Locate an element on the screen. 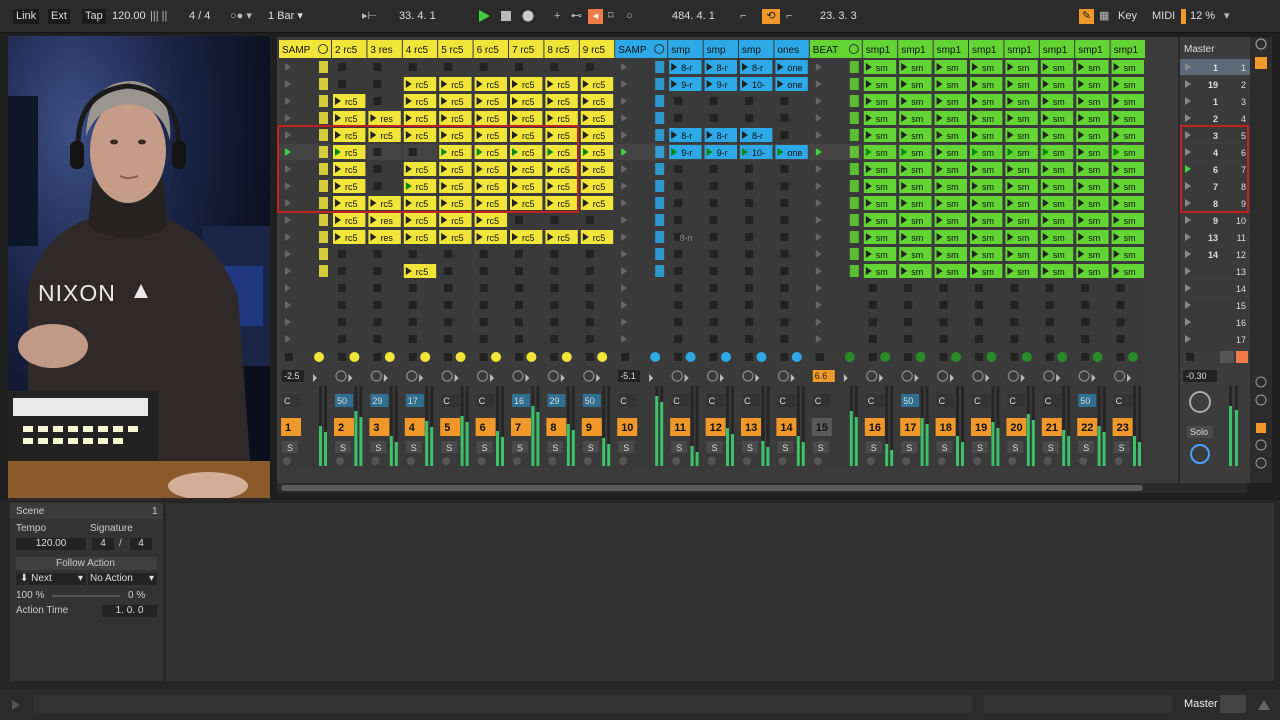 Image resolution: width=1280 pixels, height=720 pixels. scene-sig-denominator: 4 is located at coordinates (141, 544).